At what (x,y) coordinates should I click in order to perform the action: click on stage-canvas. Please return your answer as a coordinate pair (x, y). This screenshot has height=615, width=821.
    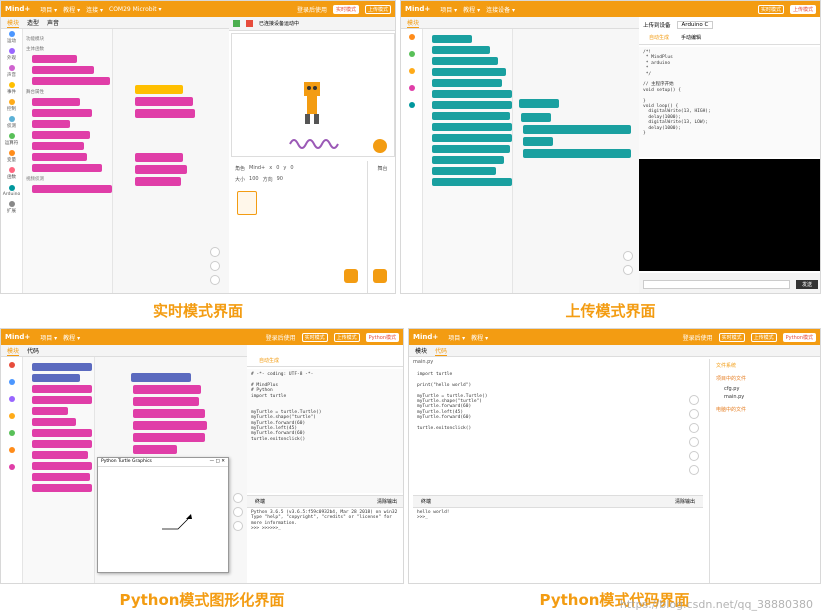
    Looking at the image, I should click on (313, 95).